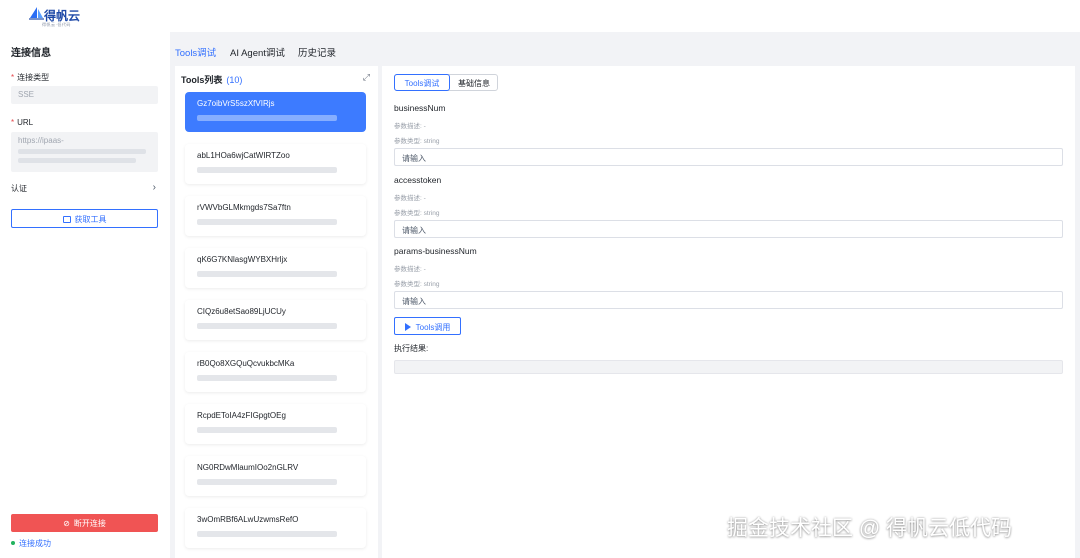 This screenshot has height=558, width=1080. I want to click on tab-basic-info: 基础信息, so click(474, 82).